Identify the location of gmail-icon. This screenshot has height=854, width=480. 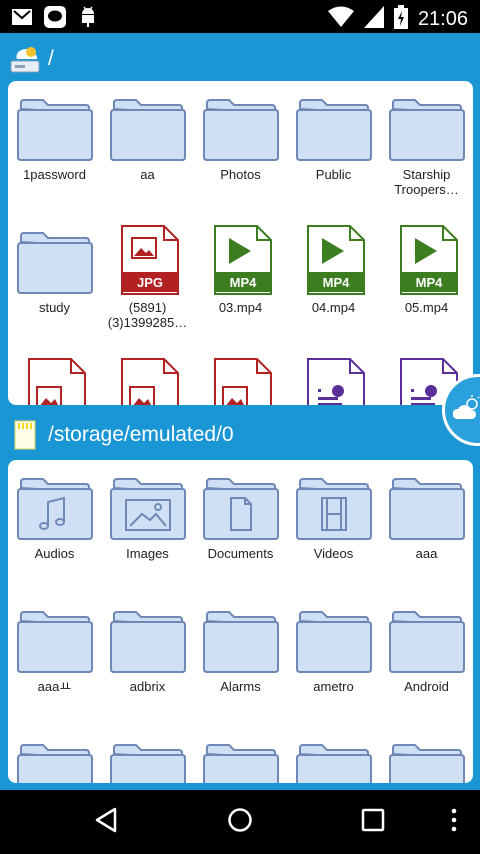
(22, 19).